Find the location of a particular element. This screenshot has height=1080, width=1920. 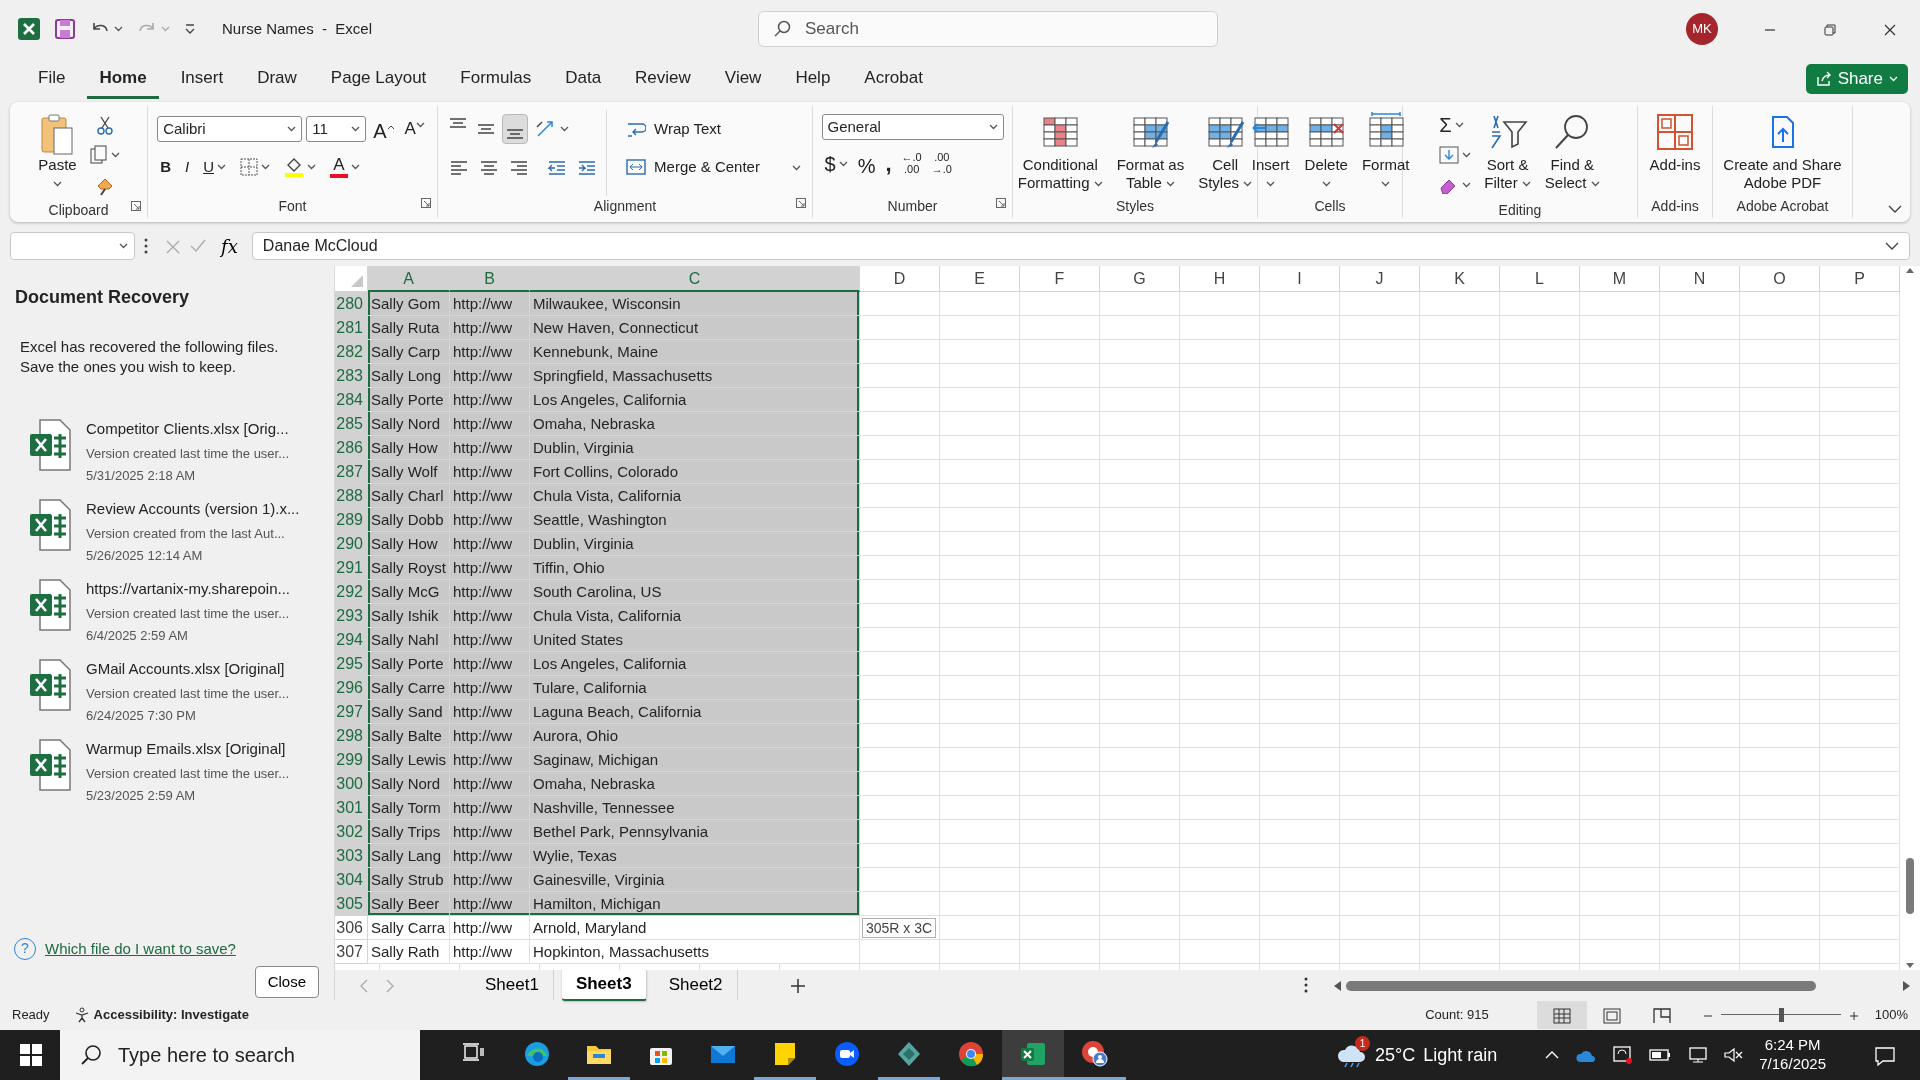

wrap-text-button: Wrap Text is located at coordinates (713, 129).